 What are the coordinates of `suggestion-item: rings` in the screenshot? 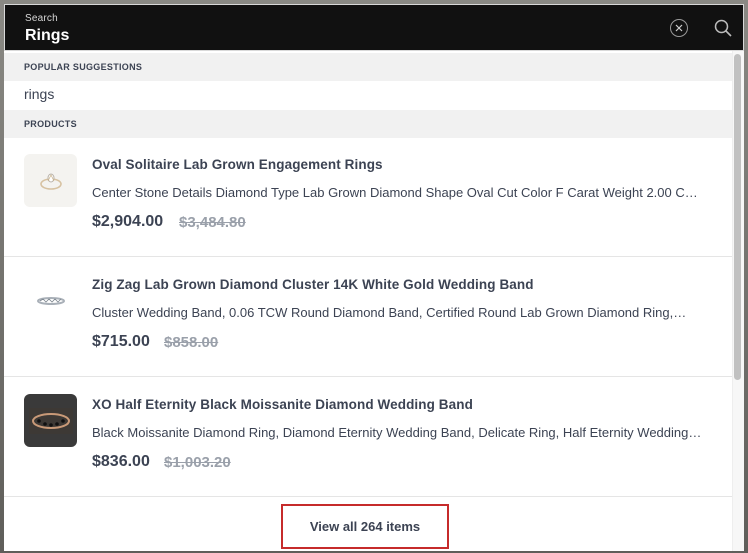 It's located at (39, 94).